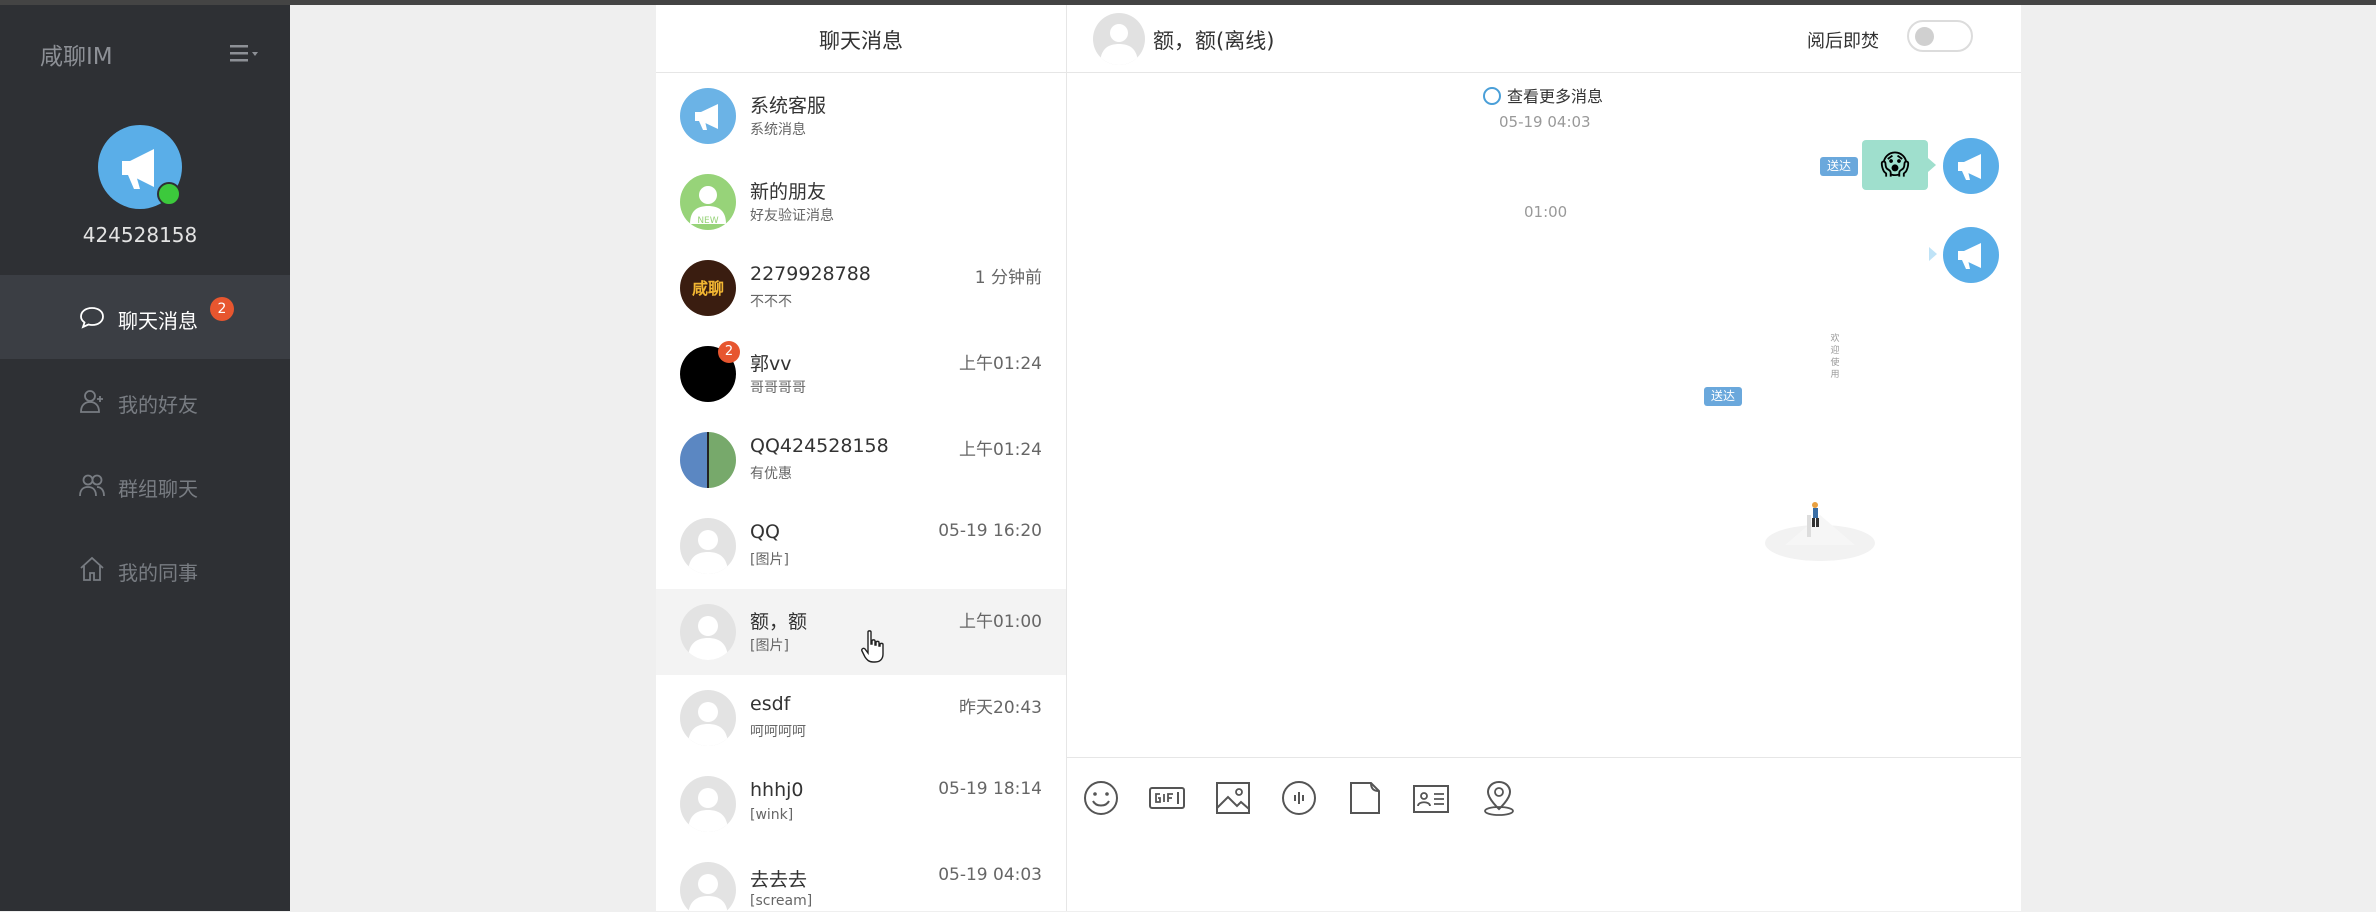  What do you see at coordinates (861, 718) in the screenshot?
I see `conversation-item: esdf 呵呵呵呵 昨天20:43` at bounding box center [861, 718].